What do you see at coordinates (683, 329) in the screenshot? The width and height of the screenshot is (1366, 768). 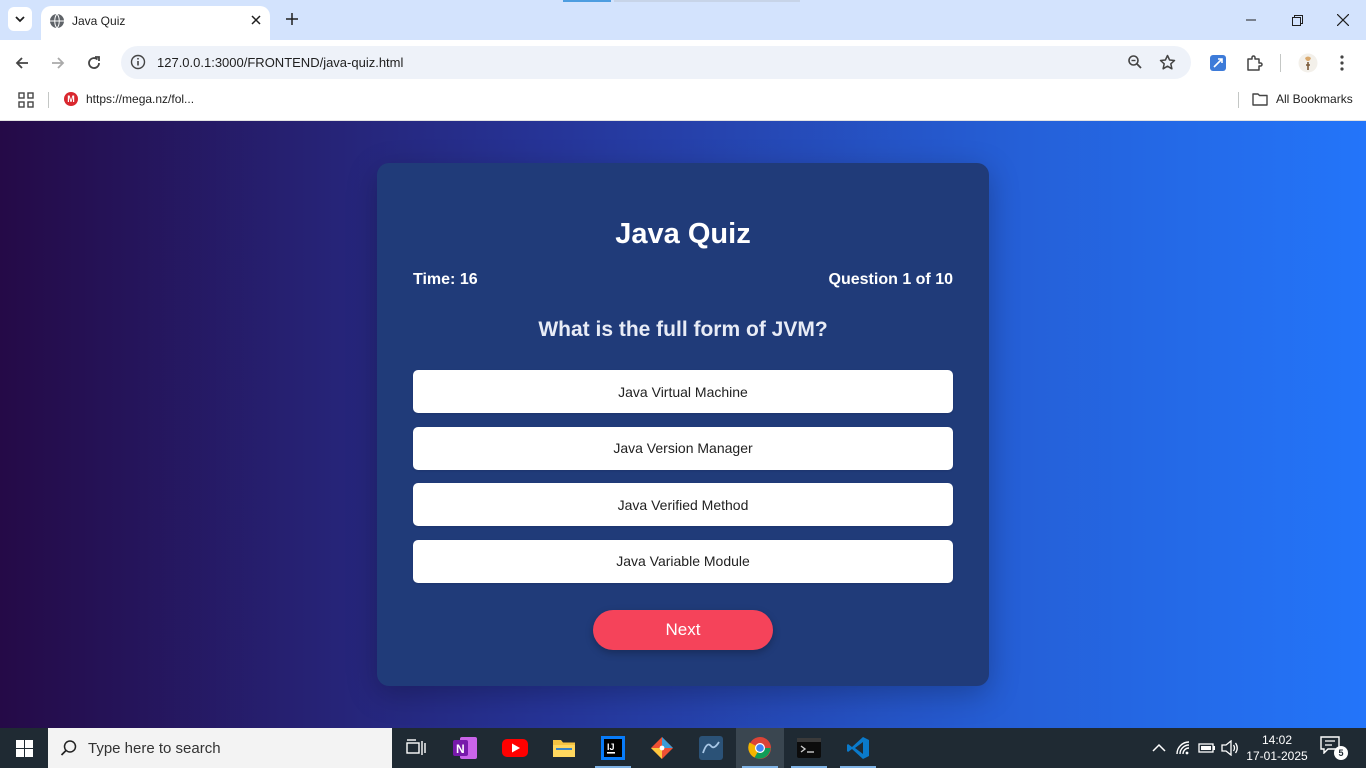 I see `question-text: What is the full form of JVM?` at bounding box center [683, 329].